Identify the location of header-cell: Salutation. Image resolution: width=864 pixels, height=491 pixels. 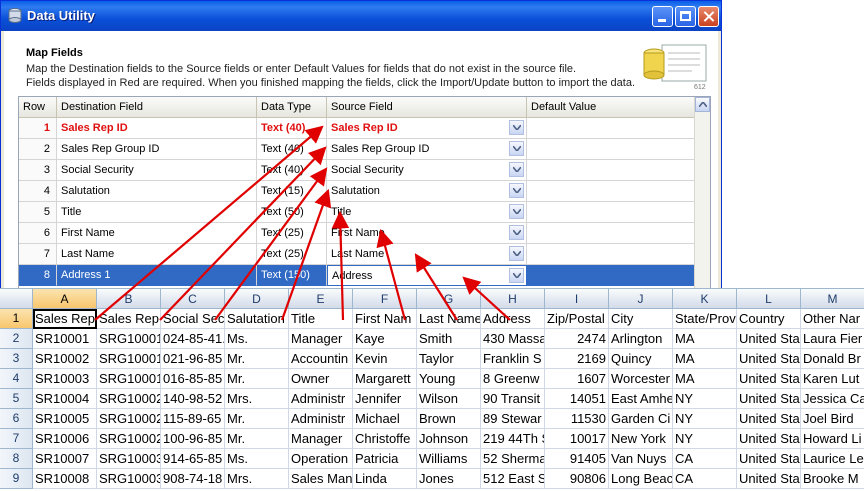
(257, 319).